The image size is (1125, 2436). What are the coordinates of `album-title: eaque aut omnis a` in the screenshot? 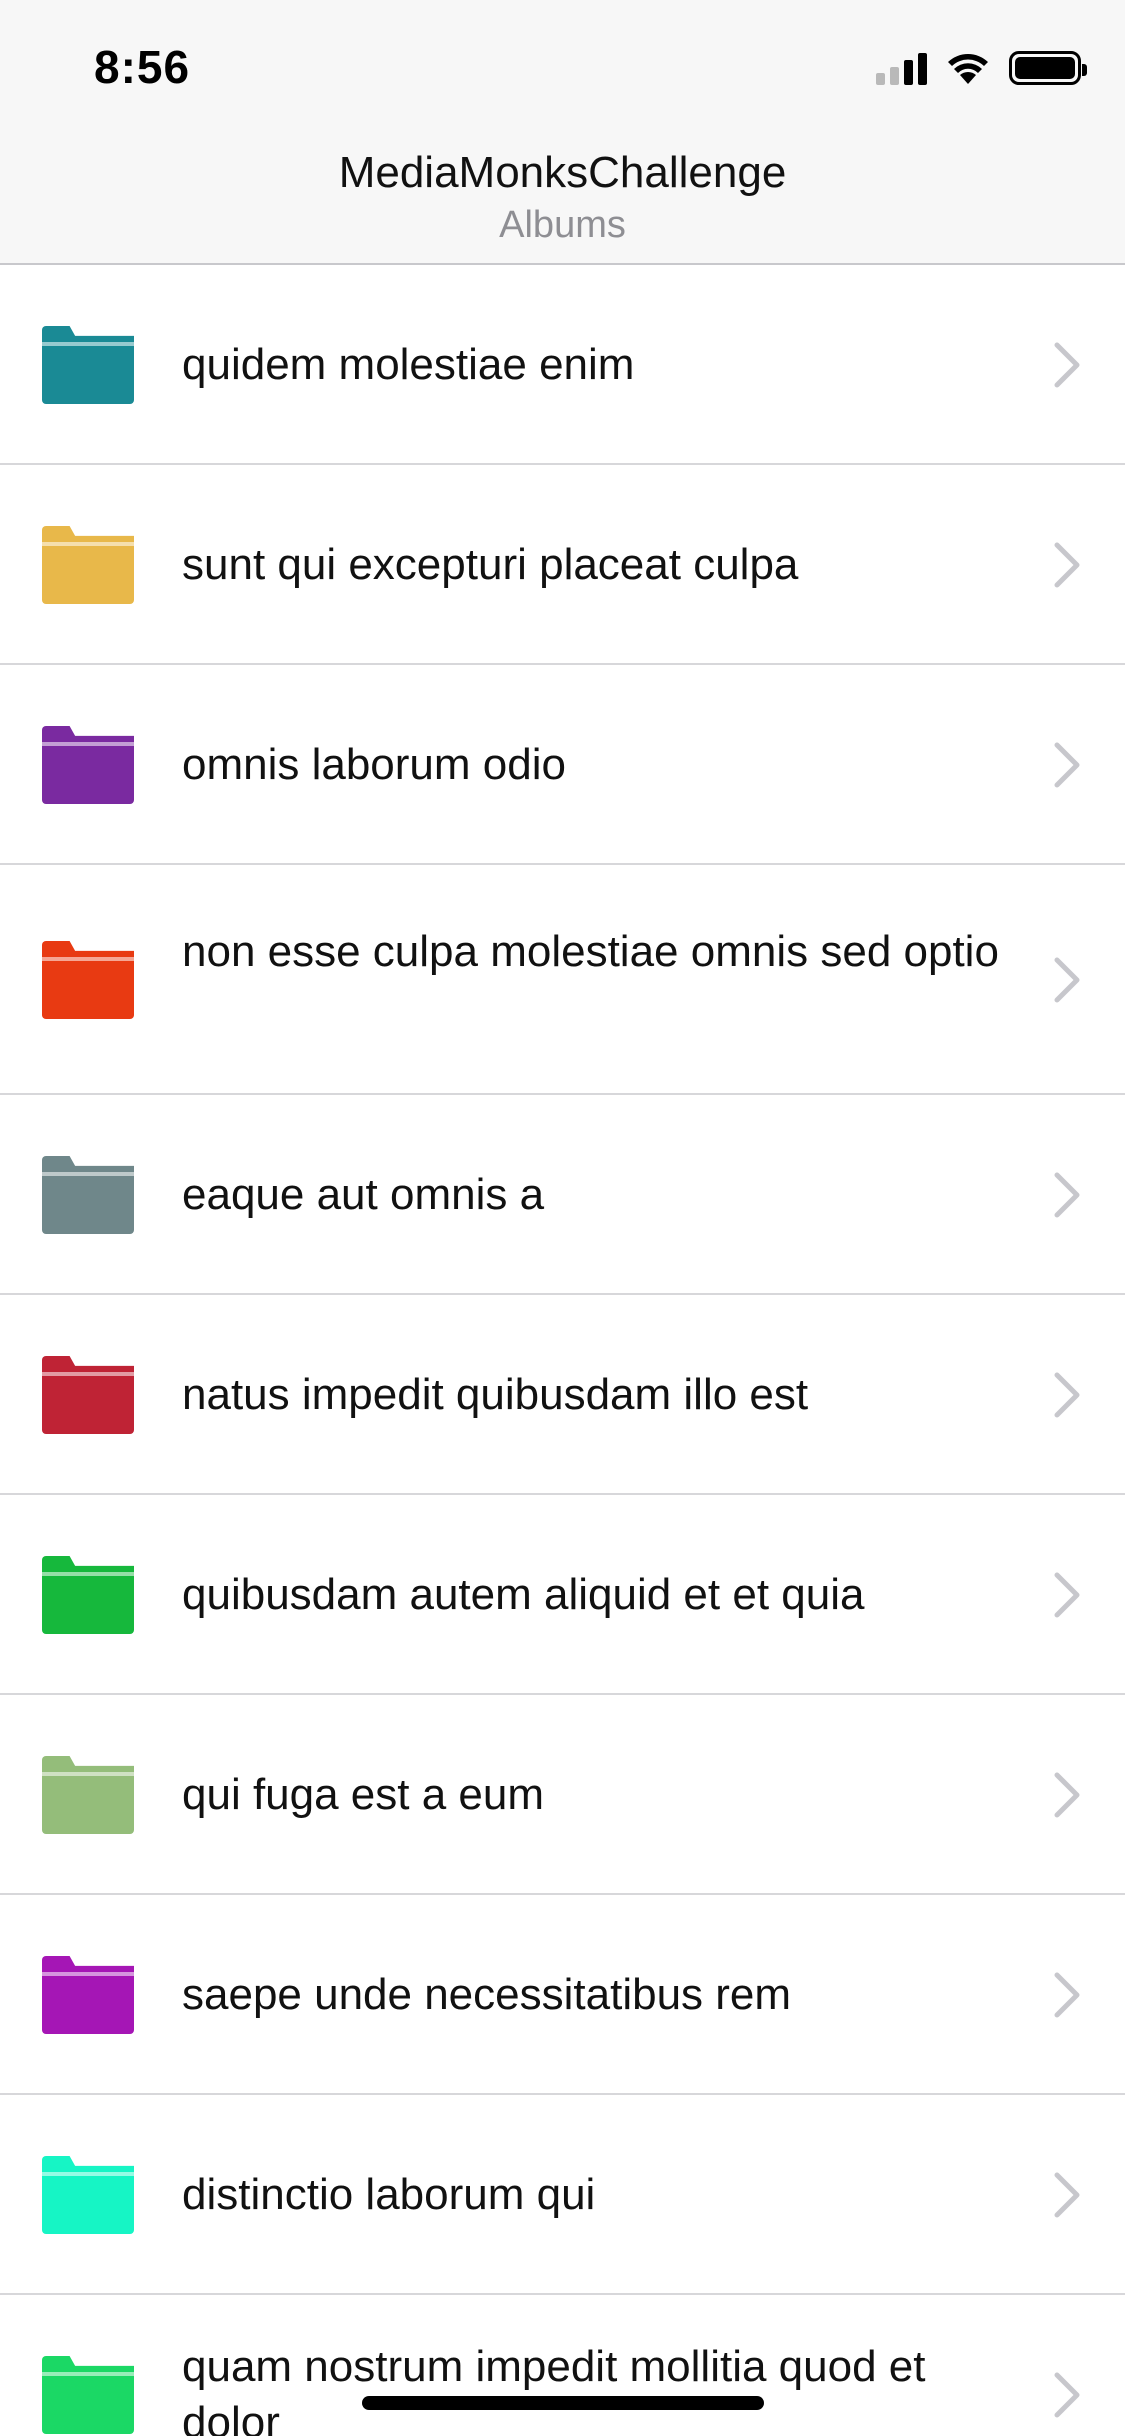 It's located at (363, 1194).